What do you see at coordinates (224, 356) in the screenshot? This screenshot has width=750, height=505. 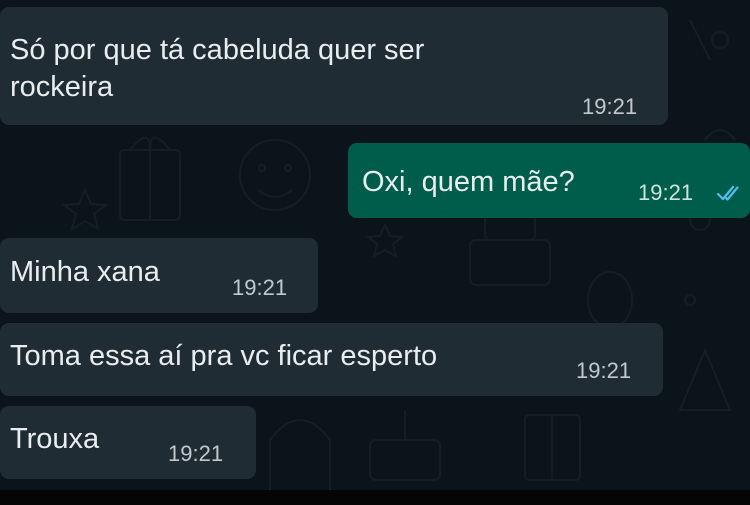 I see `message-text: Toma essa aí pra vc ficar esperto` at bounding box center [224, 356].